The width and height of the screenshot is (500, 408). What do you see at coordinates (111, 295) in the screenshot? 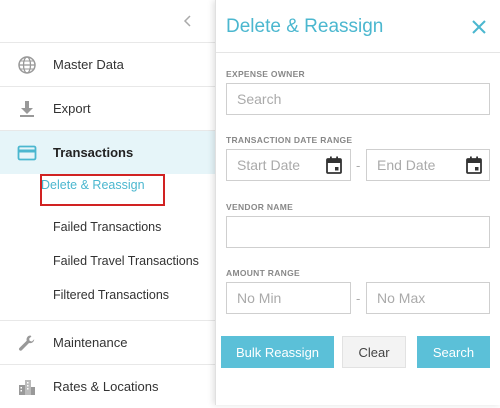
I see `sidebar-subitem-filtered-transactions: Filtered Transactions` at bounding box center [111, 295].